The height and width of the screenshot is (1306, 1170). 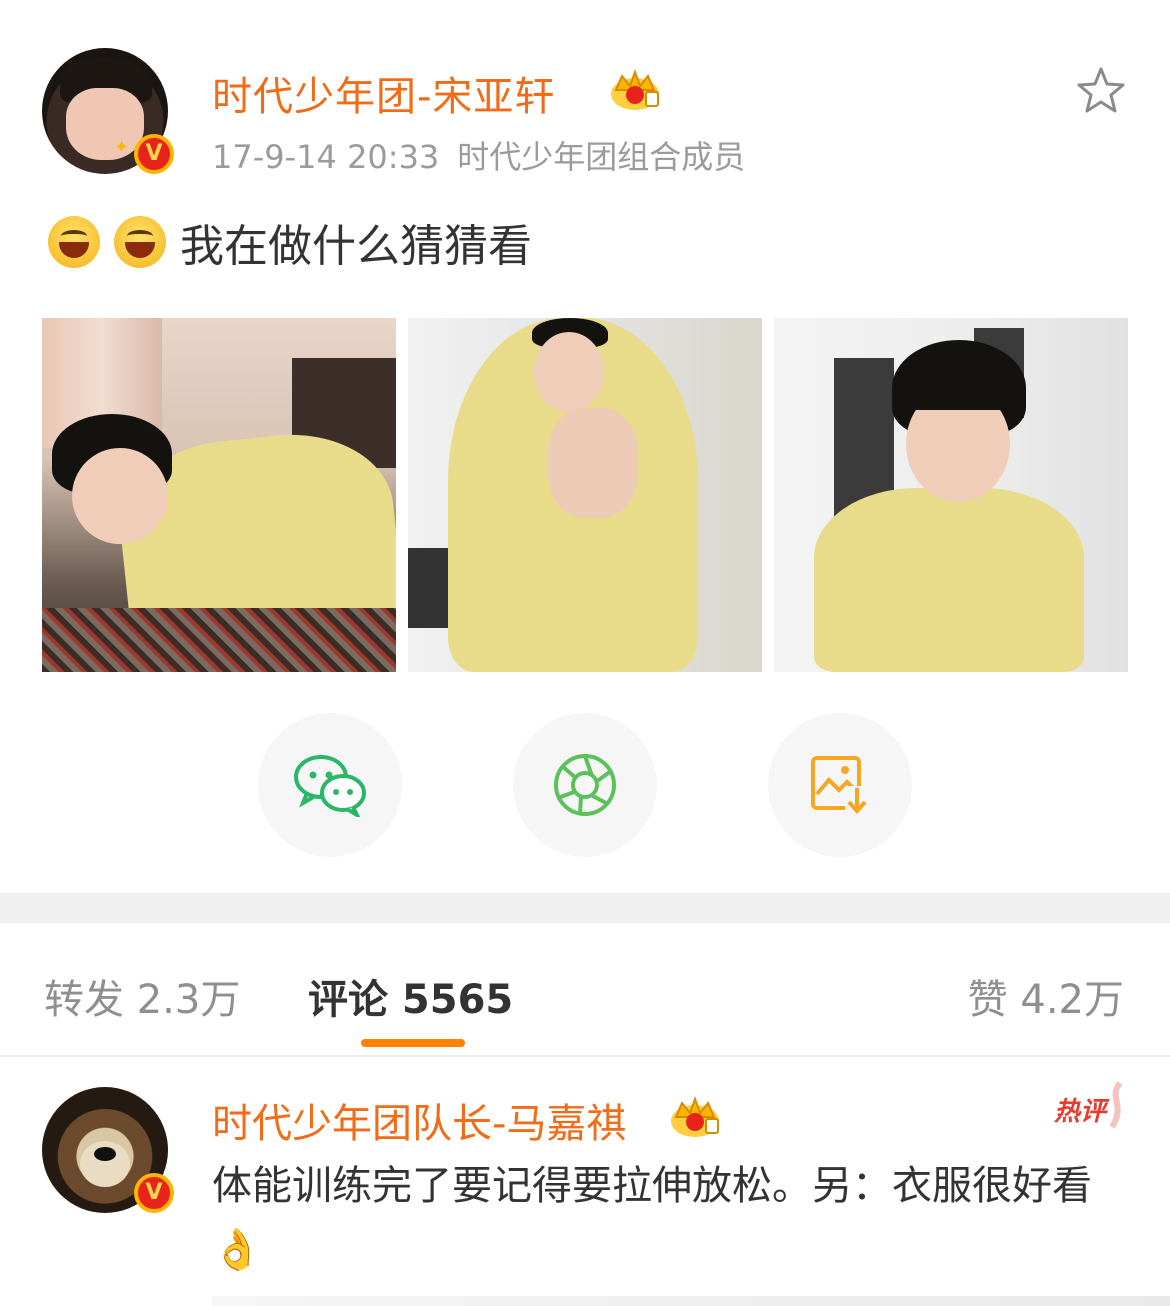 I want to click on commenter-avatar: V, so click(x=108, y=1150).